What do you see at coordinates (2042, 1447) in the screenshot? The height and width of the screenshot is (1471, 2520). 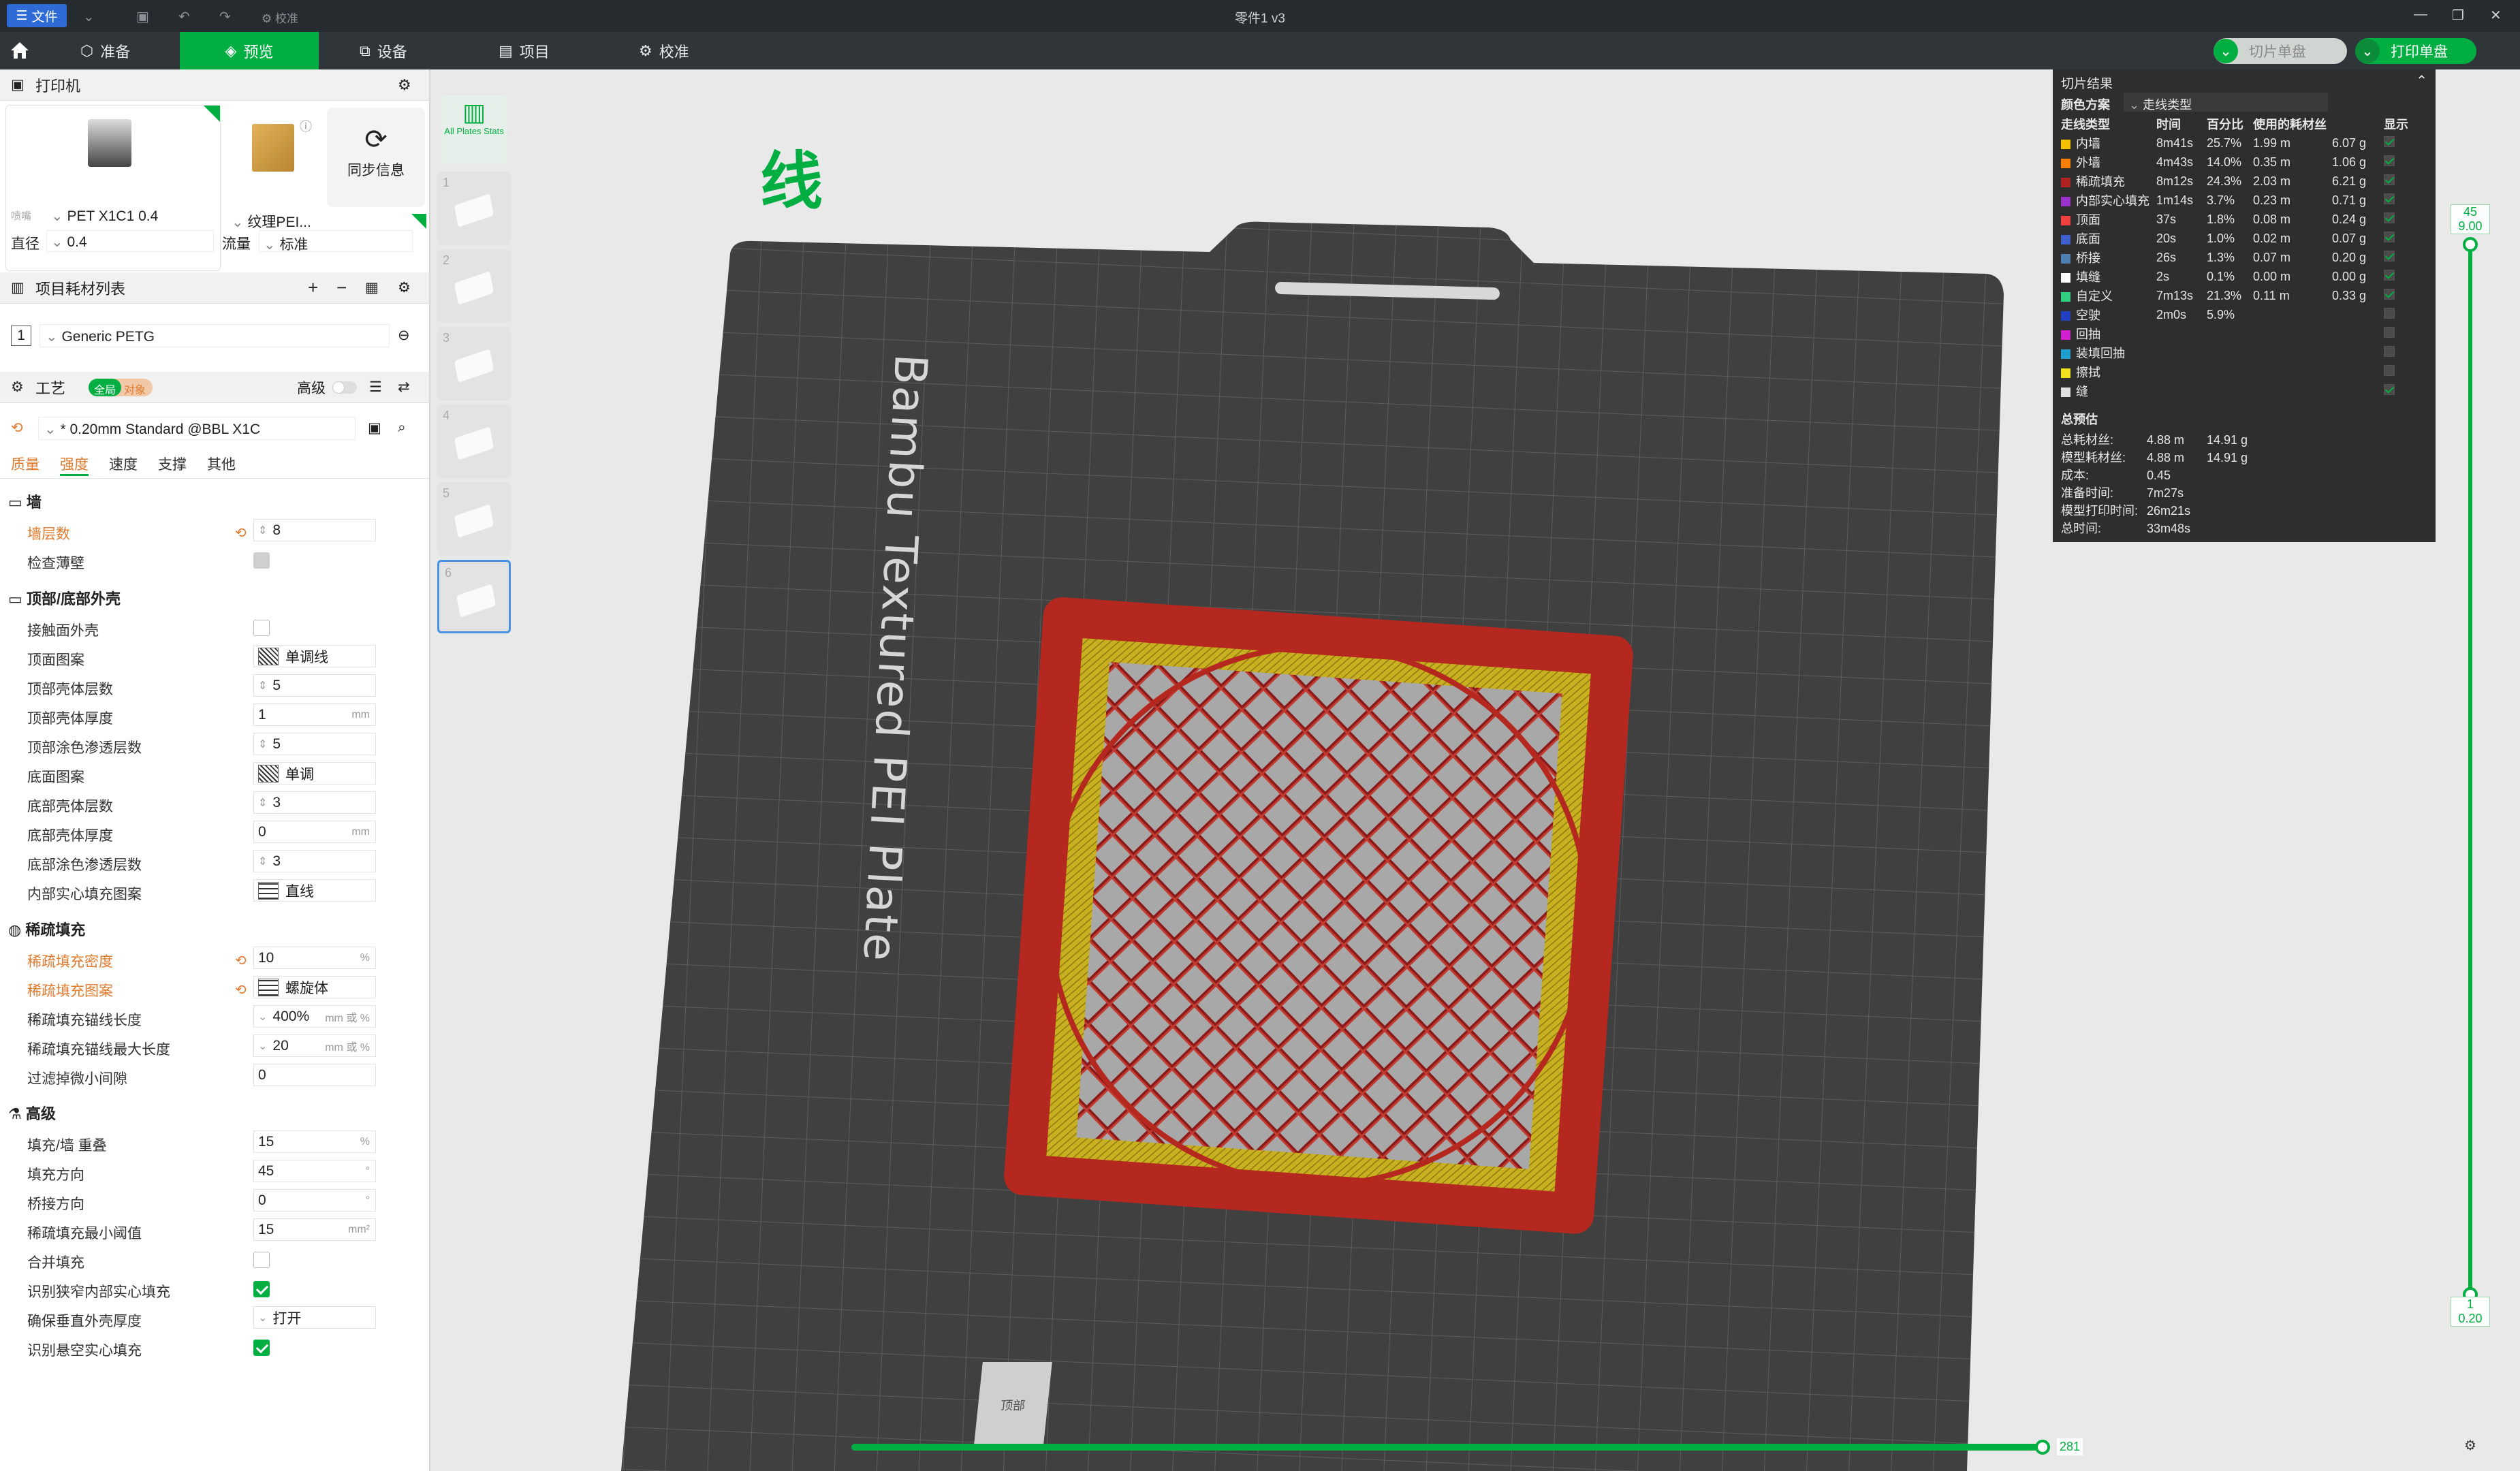 I see `move-handle` at bounding box center [2042, 1447].